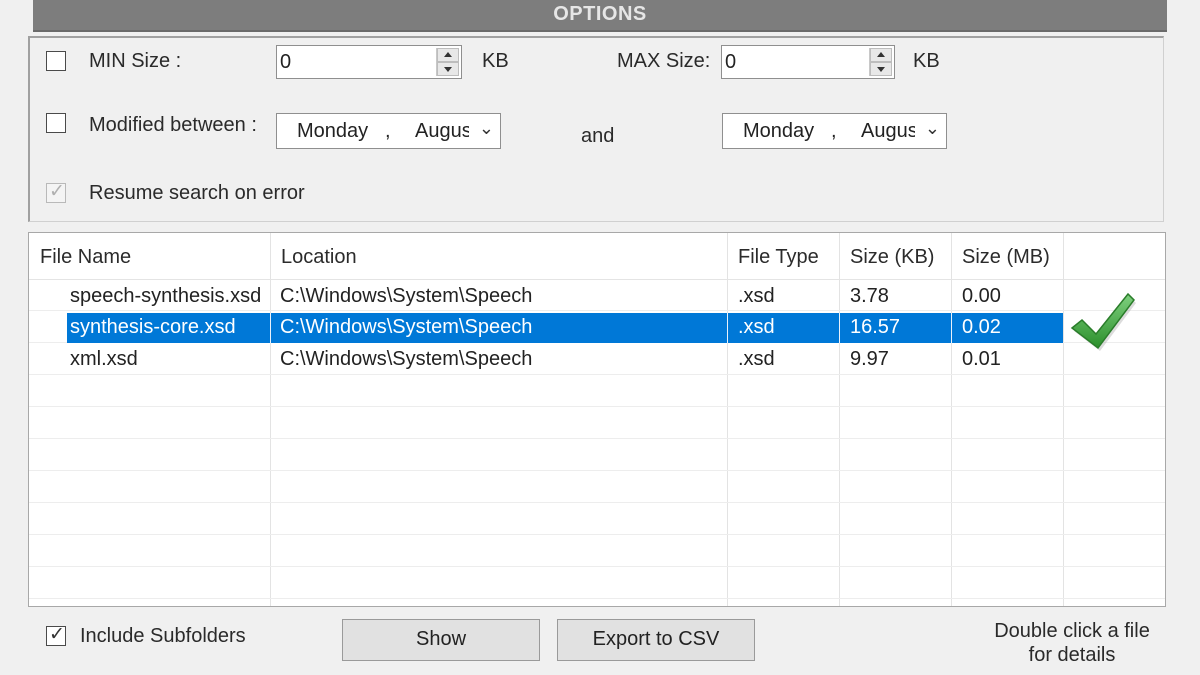 This screenshot has height=675, width=1200. What do you see at coordinates (926, 61) in the screenshot?
I see `max-size-unit: KB` at bounding box center [926, 61].